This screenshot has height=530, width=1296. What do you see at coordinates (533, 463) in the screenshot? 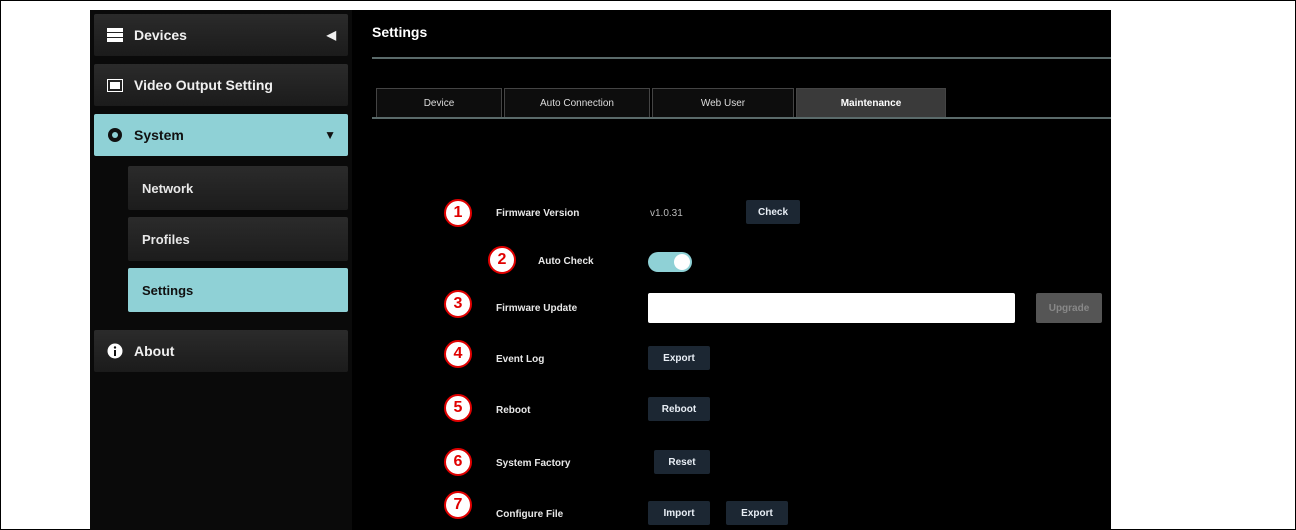
I see `system-factory-label: System Factory` at bounding box center [533, 463].